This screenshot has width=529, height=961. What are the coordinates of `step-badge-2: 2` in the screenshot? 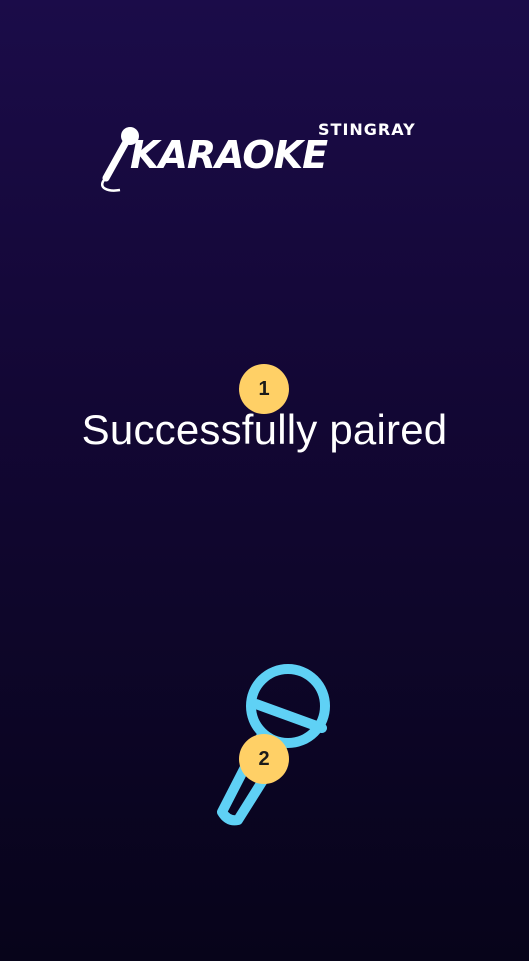 It's located at (264, 759).